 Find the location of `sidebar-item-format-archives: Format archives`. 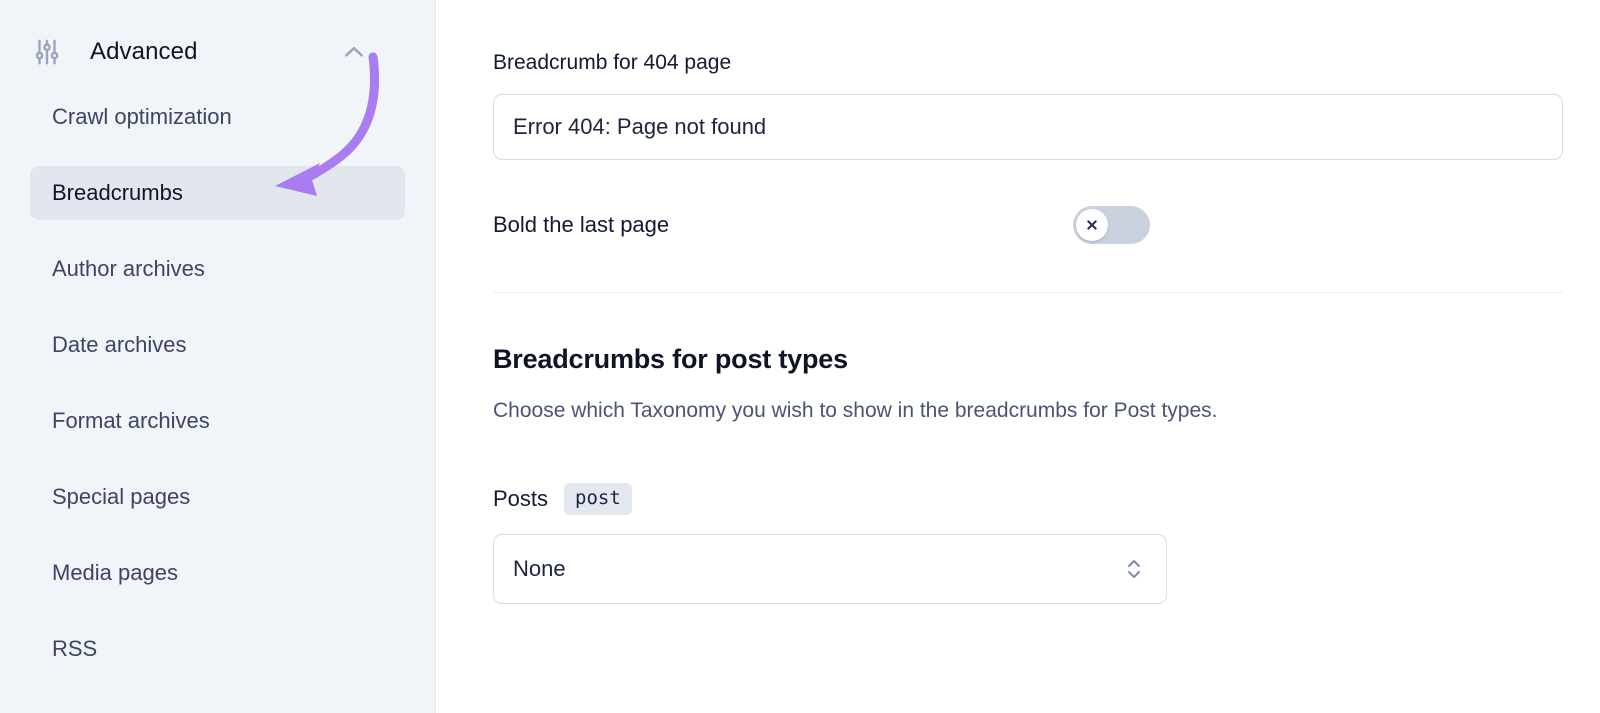

sidebar-item-format-archives: Format archives is located at coordinates (217, 421).